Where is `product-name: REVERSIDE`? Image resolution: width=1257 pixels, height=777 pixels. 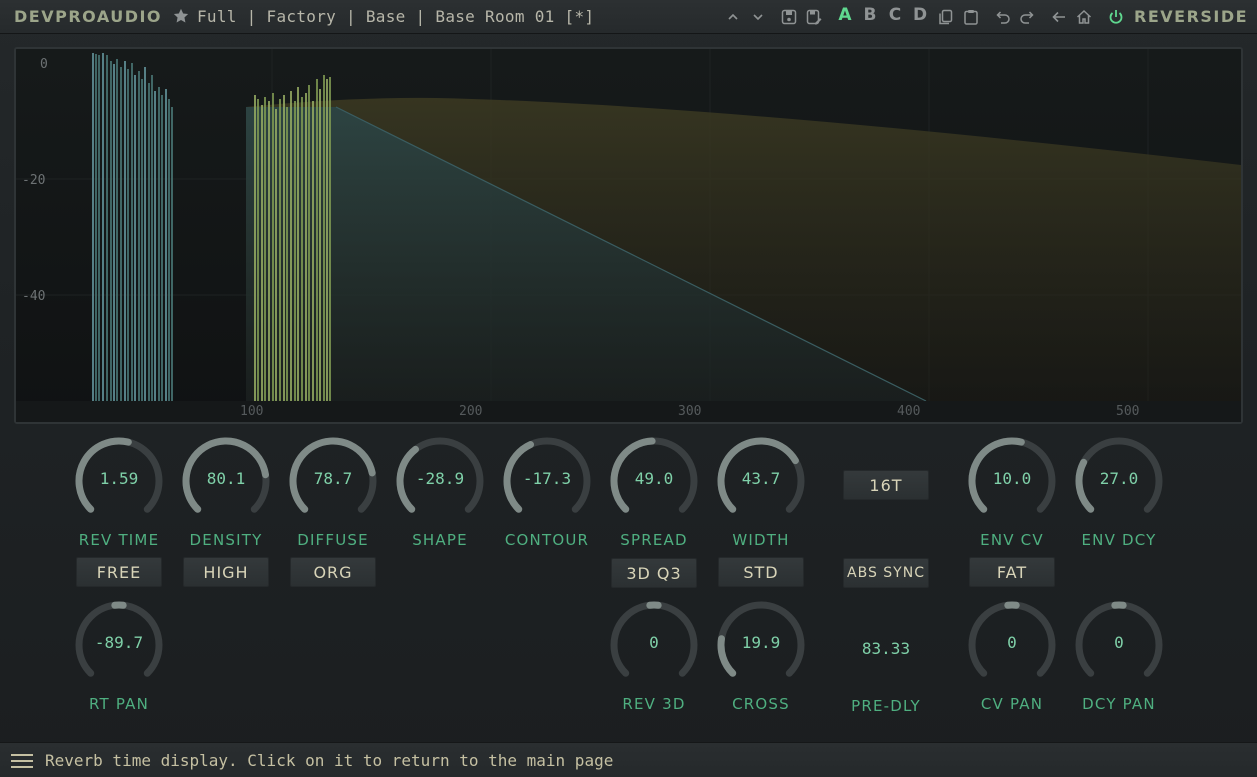
product-name: REVERSIDE is located at coordinates (1191, 16).